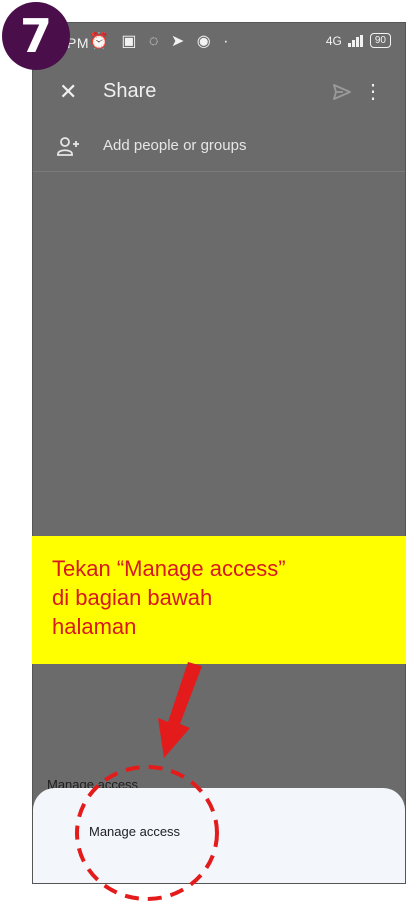 The width and height of the screenshot is (406, 907). What do you see at coordinates (161, 41) in the screenshot?
I see `notification-icons: ⏰ ▣ ◌ ➤ ◉ ·` at bounding box center [161, 41].